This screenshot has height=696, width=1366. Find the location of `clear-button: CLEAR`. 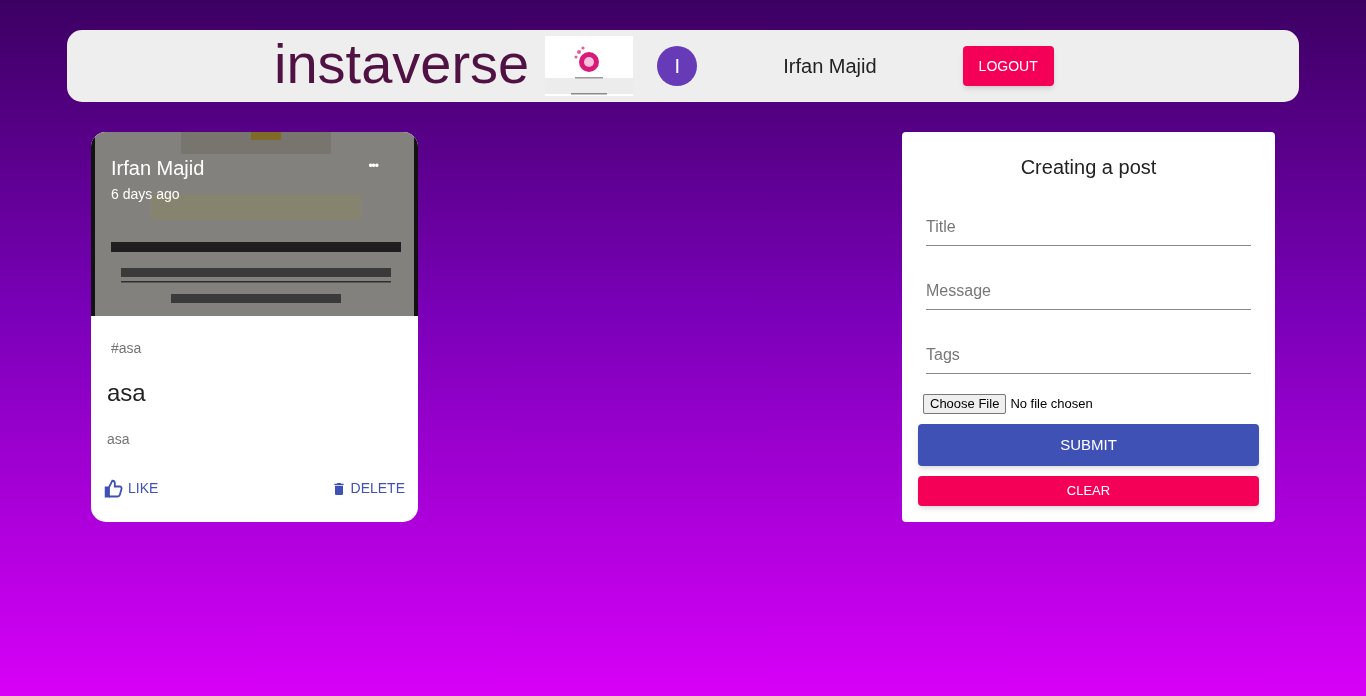

clear-button: CLEAR is located at coordinates (1088, 491).